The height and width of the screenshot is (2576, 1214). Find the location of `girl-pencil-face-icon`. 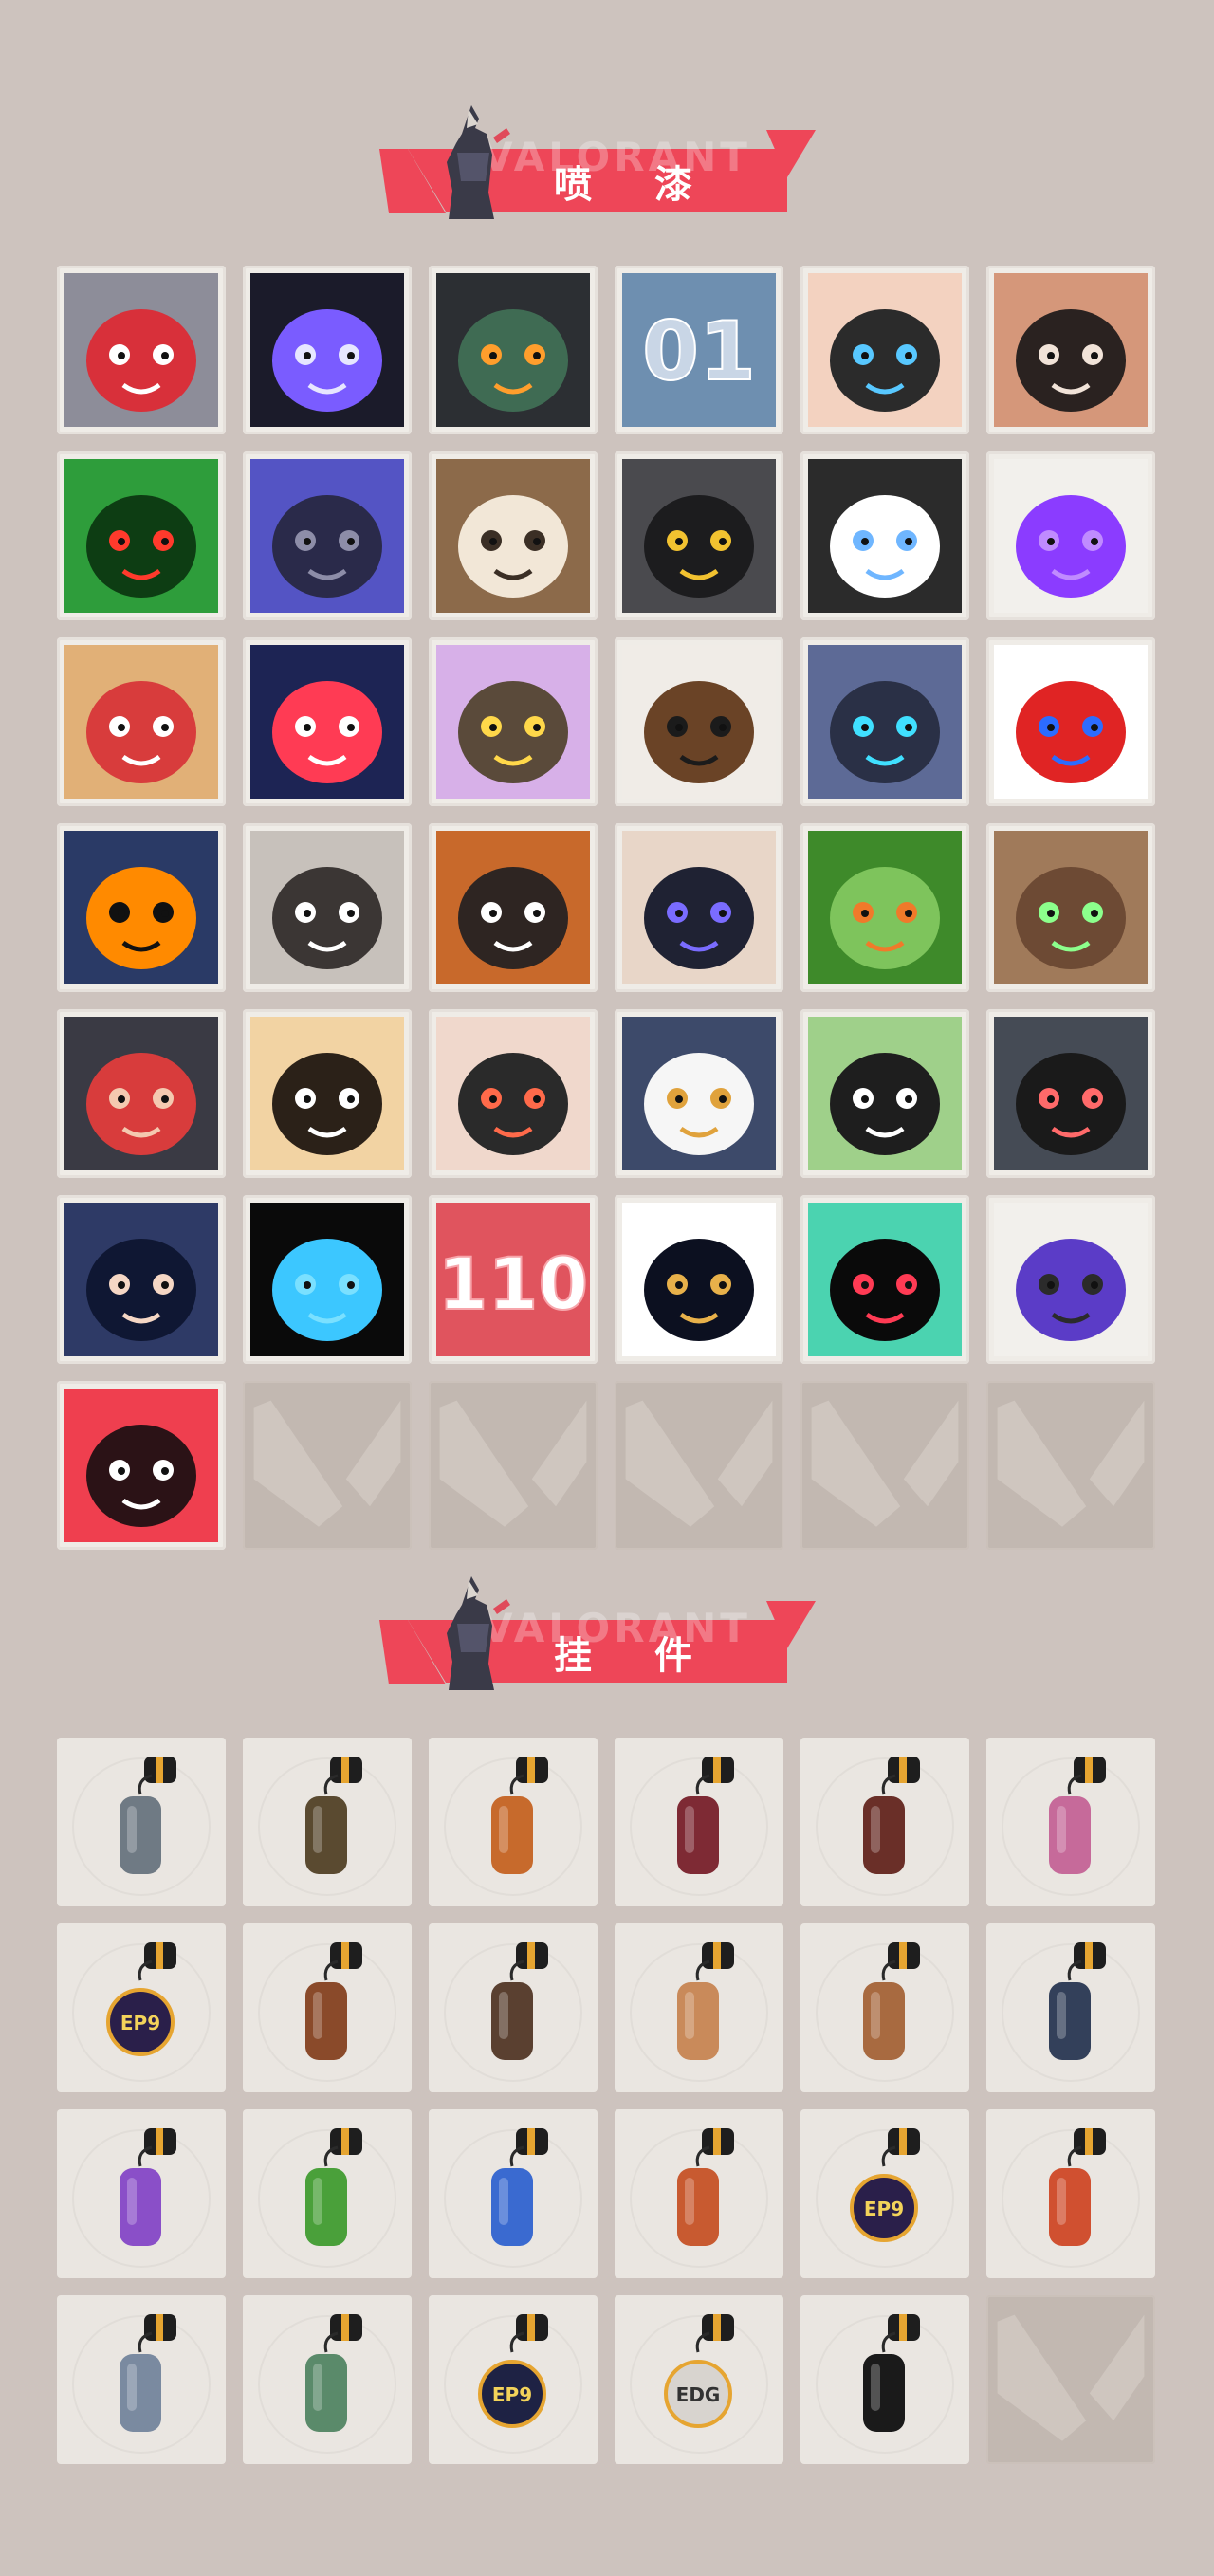

girl-pencil-face-icon is located at coordinates (513, 1093).